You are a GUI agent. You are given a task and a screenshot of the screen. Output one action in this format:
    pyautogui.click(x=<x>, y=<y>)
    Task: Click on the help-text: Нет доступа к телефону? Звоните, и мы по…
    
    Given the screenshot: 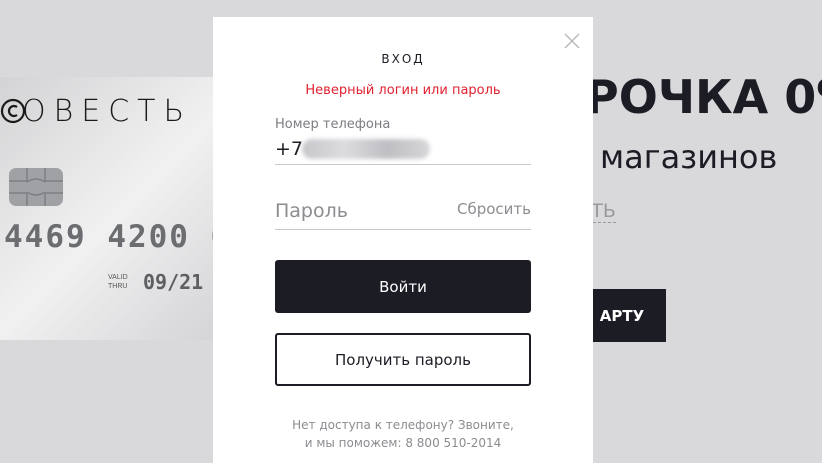 What is the action you would take?
    pyautogui.click(x=403, y=434)
    